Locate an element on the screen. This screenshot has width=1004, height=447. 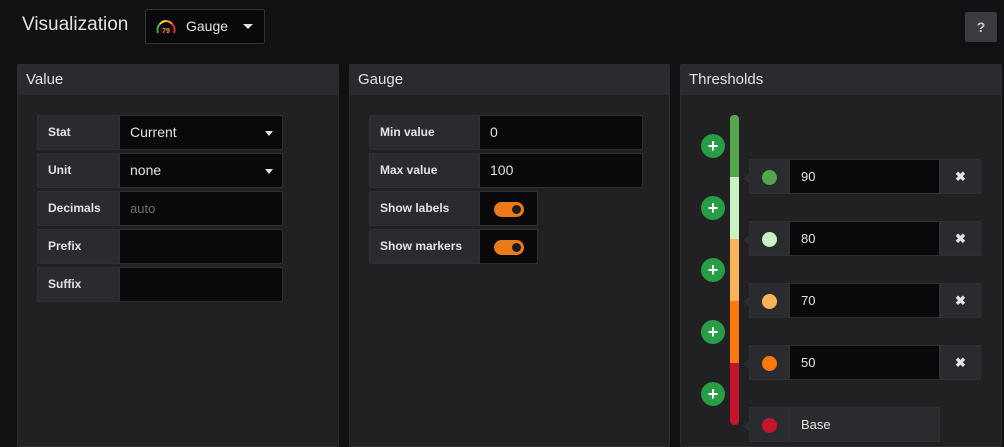
min-value-label: Min value is located at coordinates (424, 132).